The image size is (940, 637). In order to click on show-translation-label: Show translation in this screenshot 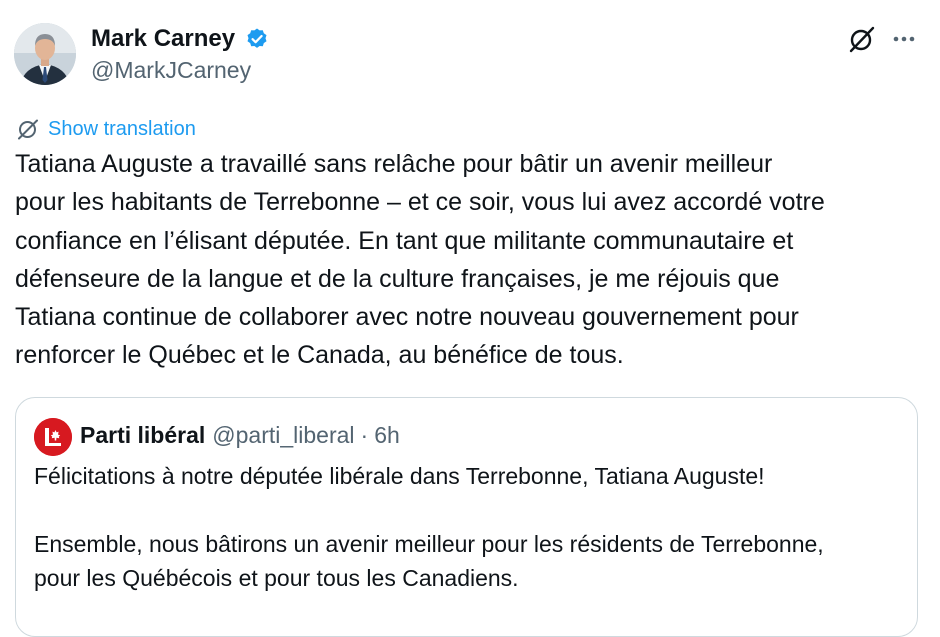, I will do `click(122, 128)`.